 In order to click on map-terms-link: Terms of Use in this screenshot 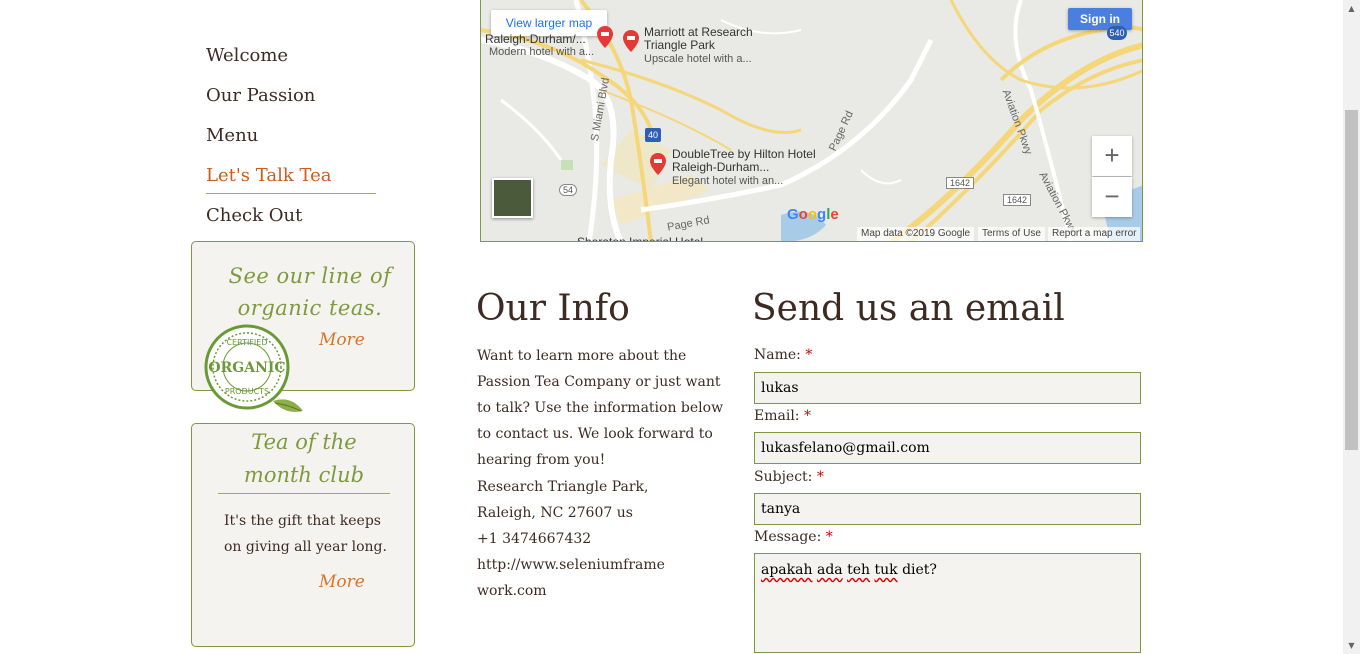, I will do `click(1011, 234)`.